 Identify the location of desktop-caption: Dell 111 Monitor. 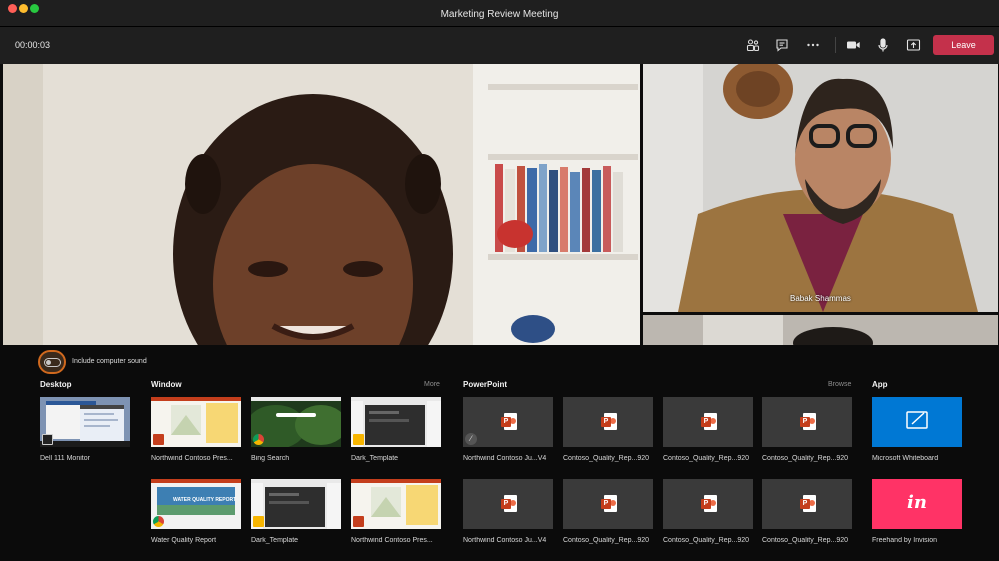
(65, 458).